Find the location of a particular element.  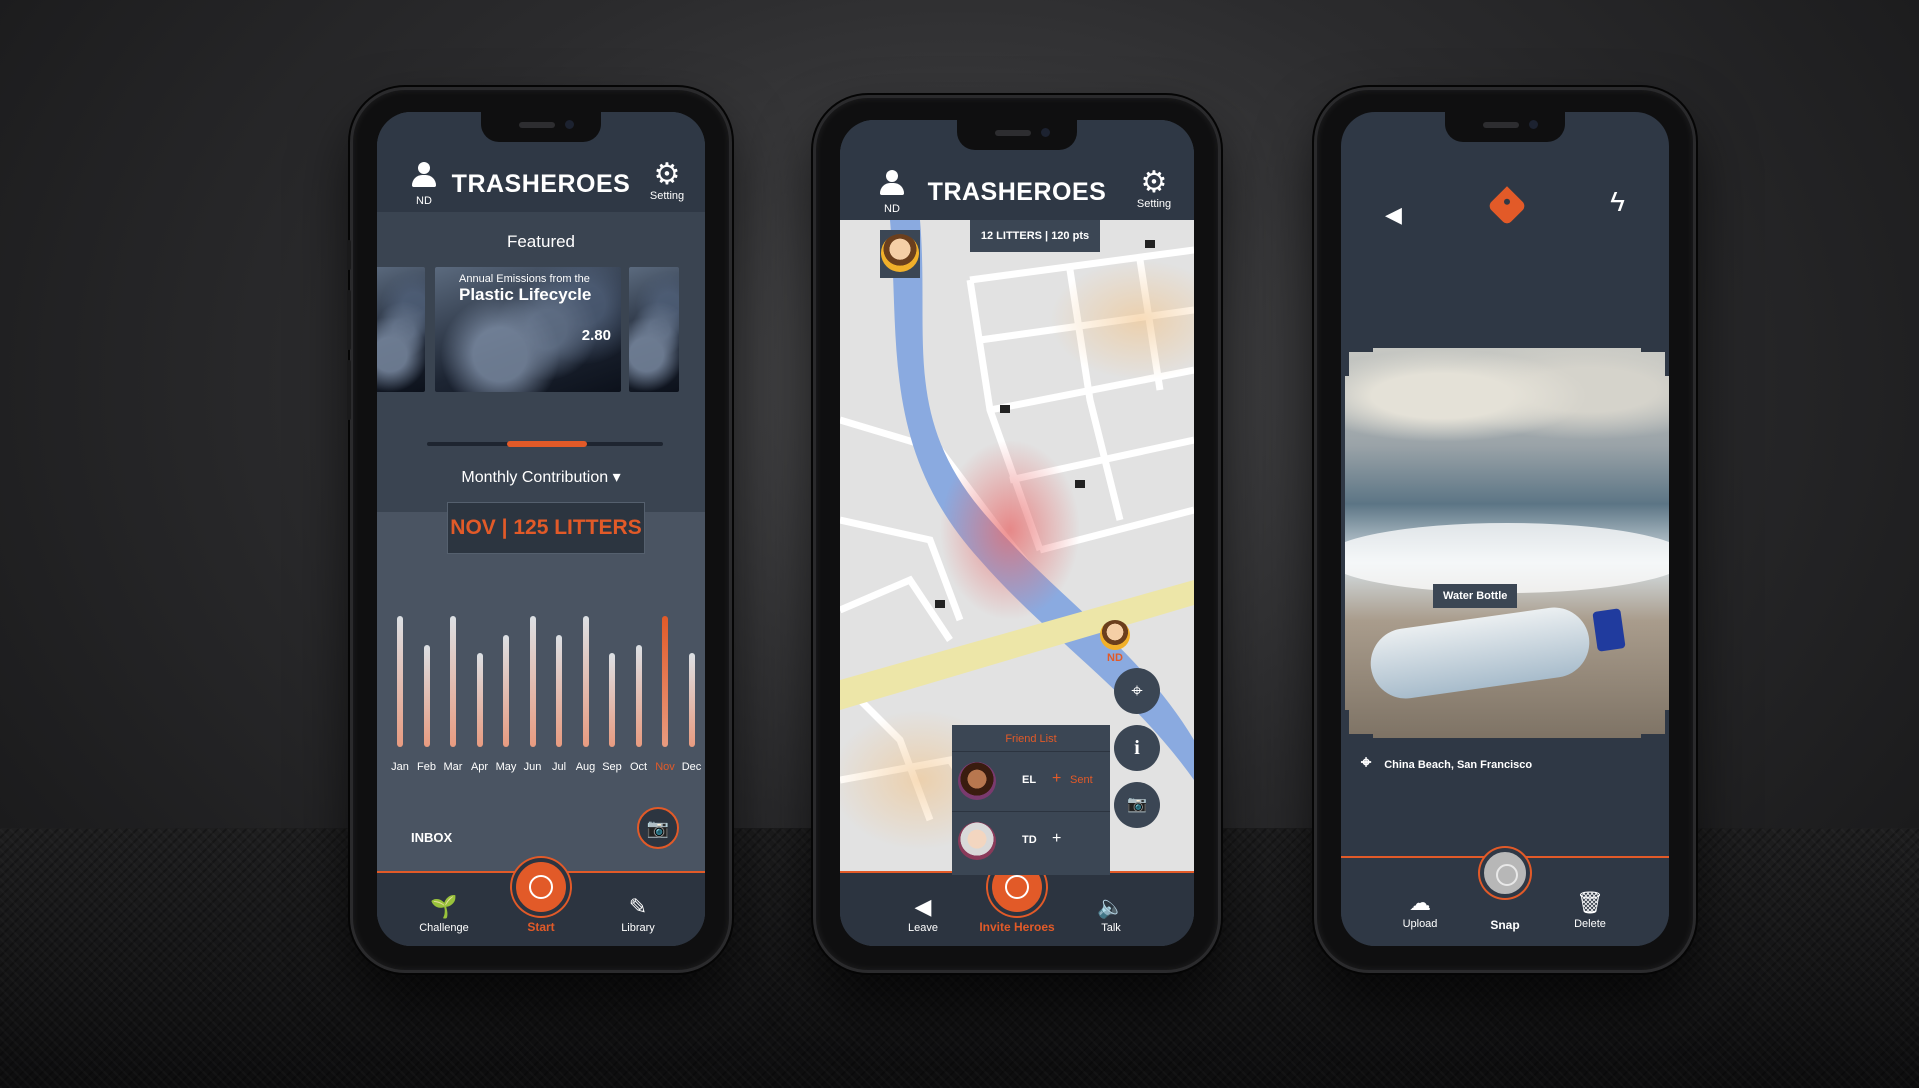

bar-may is located at coordinates (506, 691).